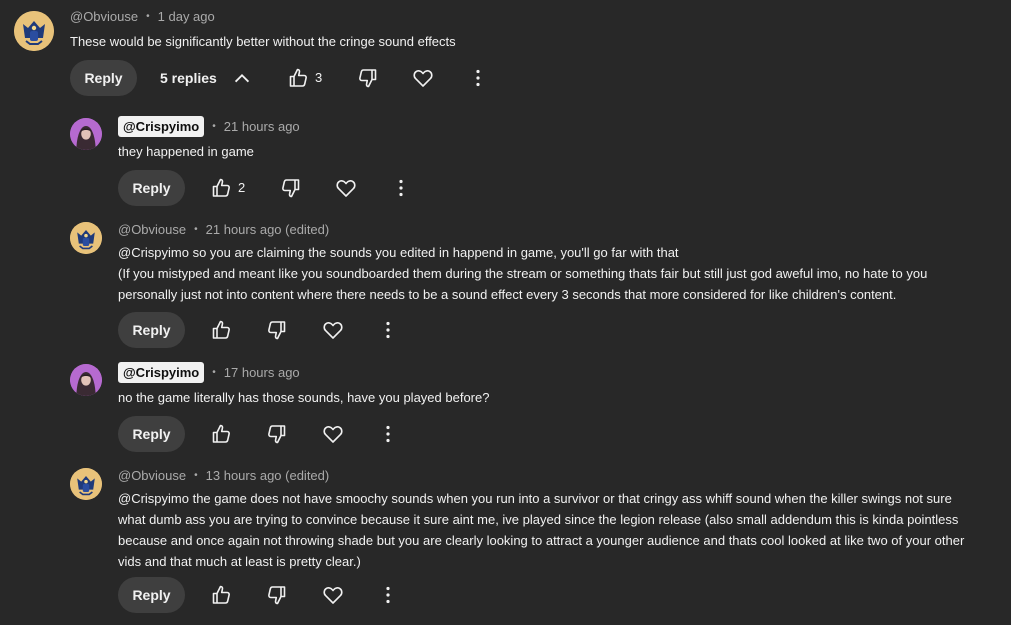 Image resolution: width=1011 pixels, height=625 pixels. What do you see at coordinates (319, 77) in the screenshot?
I see `like-count: 3` at bounding box center [319, 77].